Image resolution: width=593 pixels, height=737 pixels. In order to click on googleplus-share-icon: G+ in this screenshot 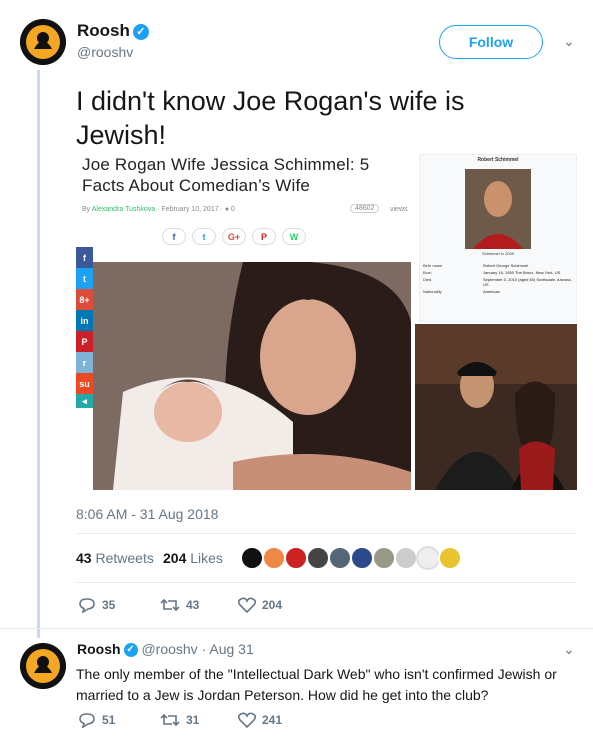, I will do `click(234, 236)`.